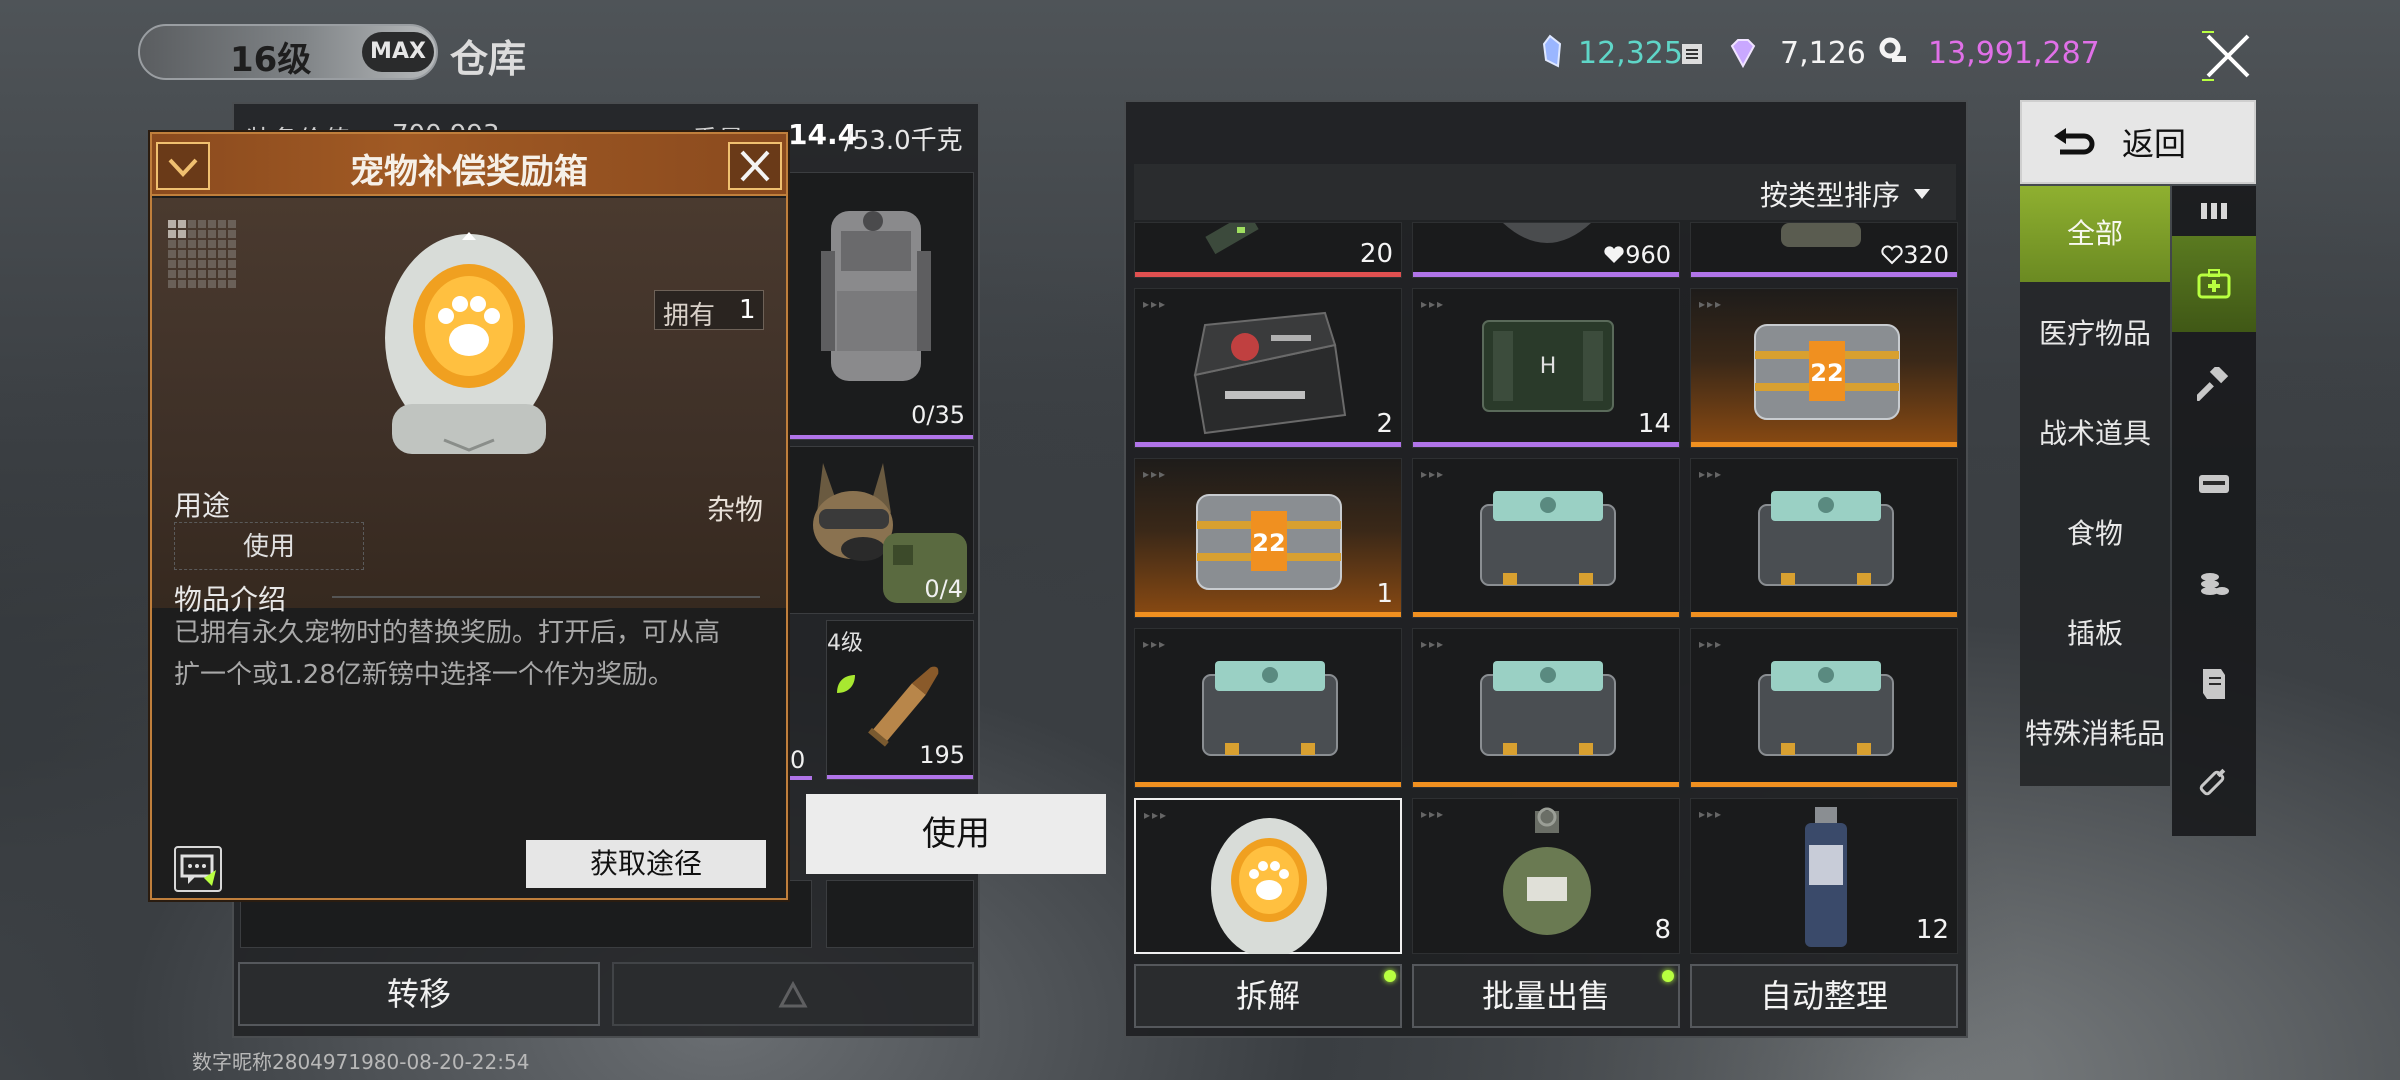  Describe the element at coordinates (269, 546) in the screenshot. I see `usage-chip: 使用` at that location.